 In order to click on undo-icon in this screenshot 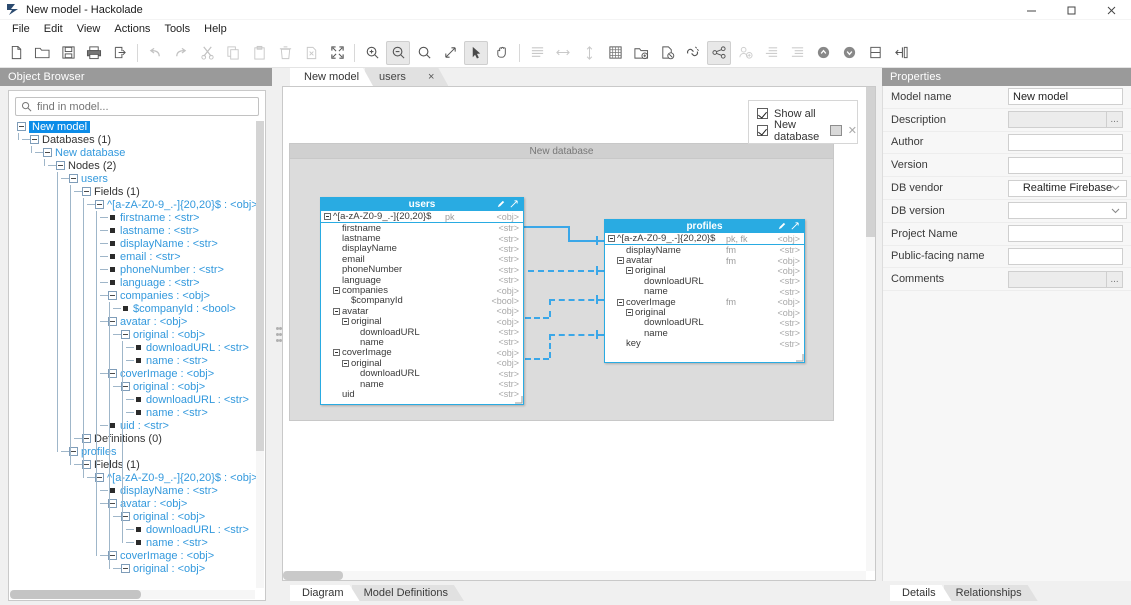, I will do `click(155, 53)`.